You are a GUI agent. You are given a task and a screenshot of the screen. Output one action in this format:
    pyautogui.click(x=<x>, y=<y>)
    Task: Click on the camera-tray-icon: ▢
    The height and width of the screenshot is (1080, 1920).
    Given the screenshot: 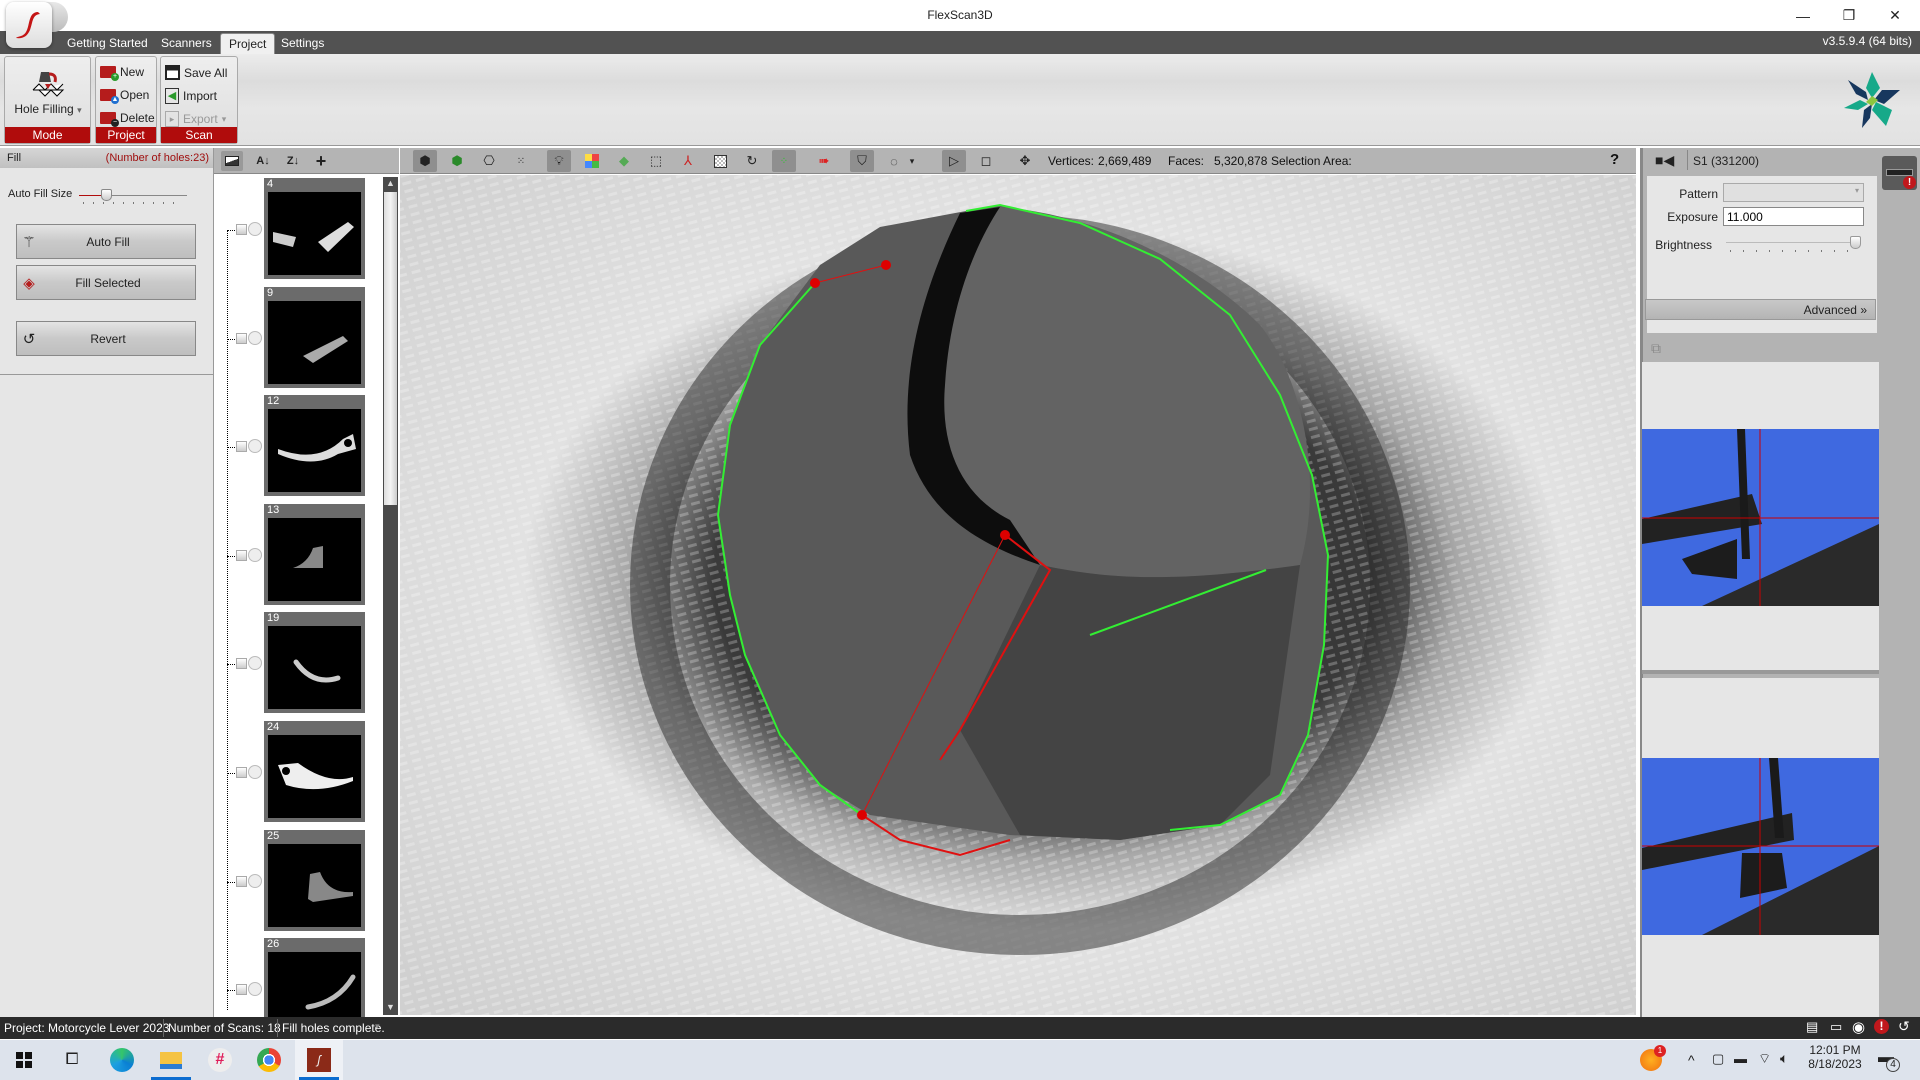 What is the action you would take?
    pyautogui.click(x=1718, y=1059)
    